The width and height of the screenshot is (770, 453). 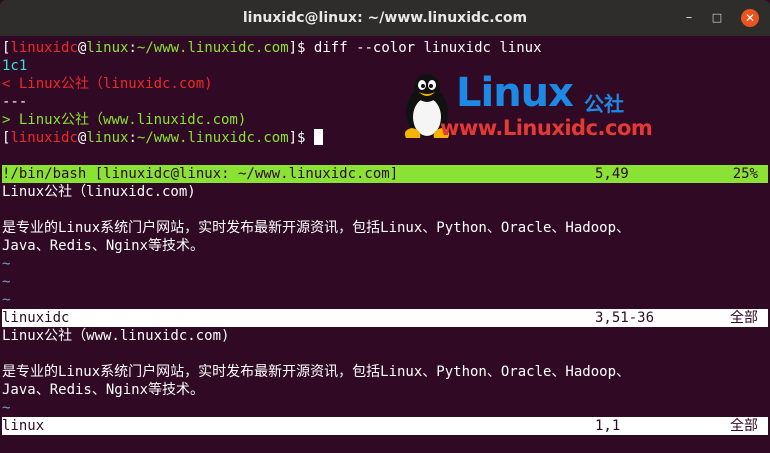 What do you see at coordinates (717, 18) in the screenshot?
I see `maximize-button: □` at bounding box center [717, 18].